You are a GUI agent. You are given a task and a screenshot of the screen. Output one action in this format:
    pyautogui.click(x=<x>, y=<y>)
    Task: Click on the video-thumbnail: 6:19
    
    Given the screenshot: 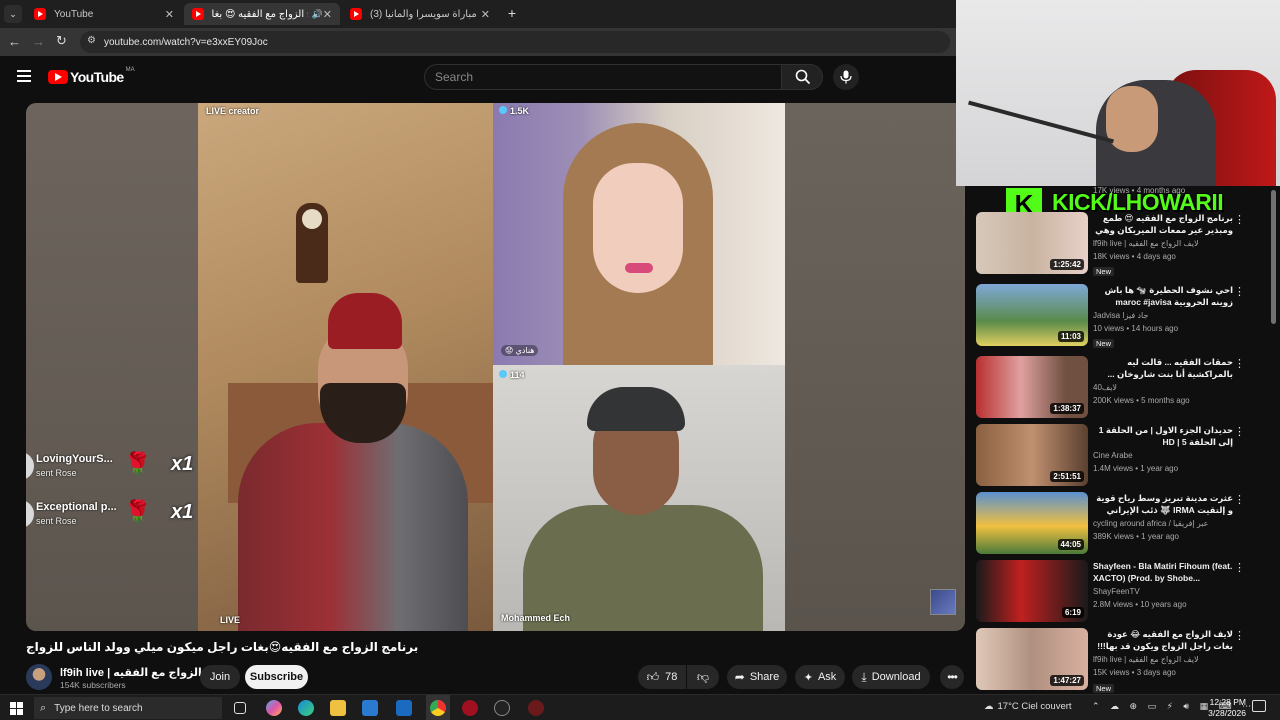 What is the action you would take?
    pyautogui.click(x=1032, y=591)
    